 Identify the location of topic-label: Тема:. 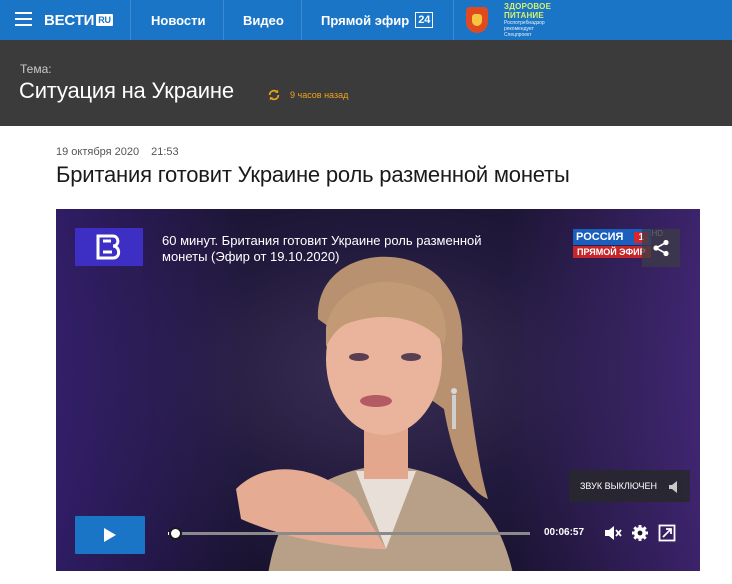
(36, 69).